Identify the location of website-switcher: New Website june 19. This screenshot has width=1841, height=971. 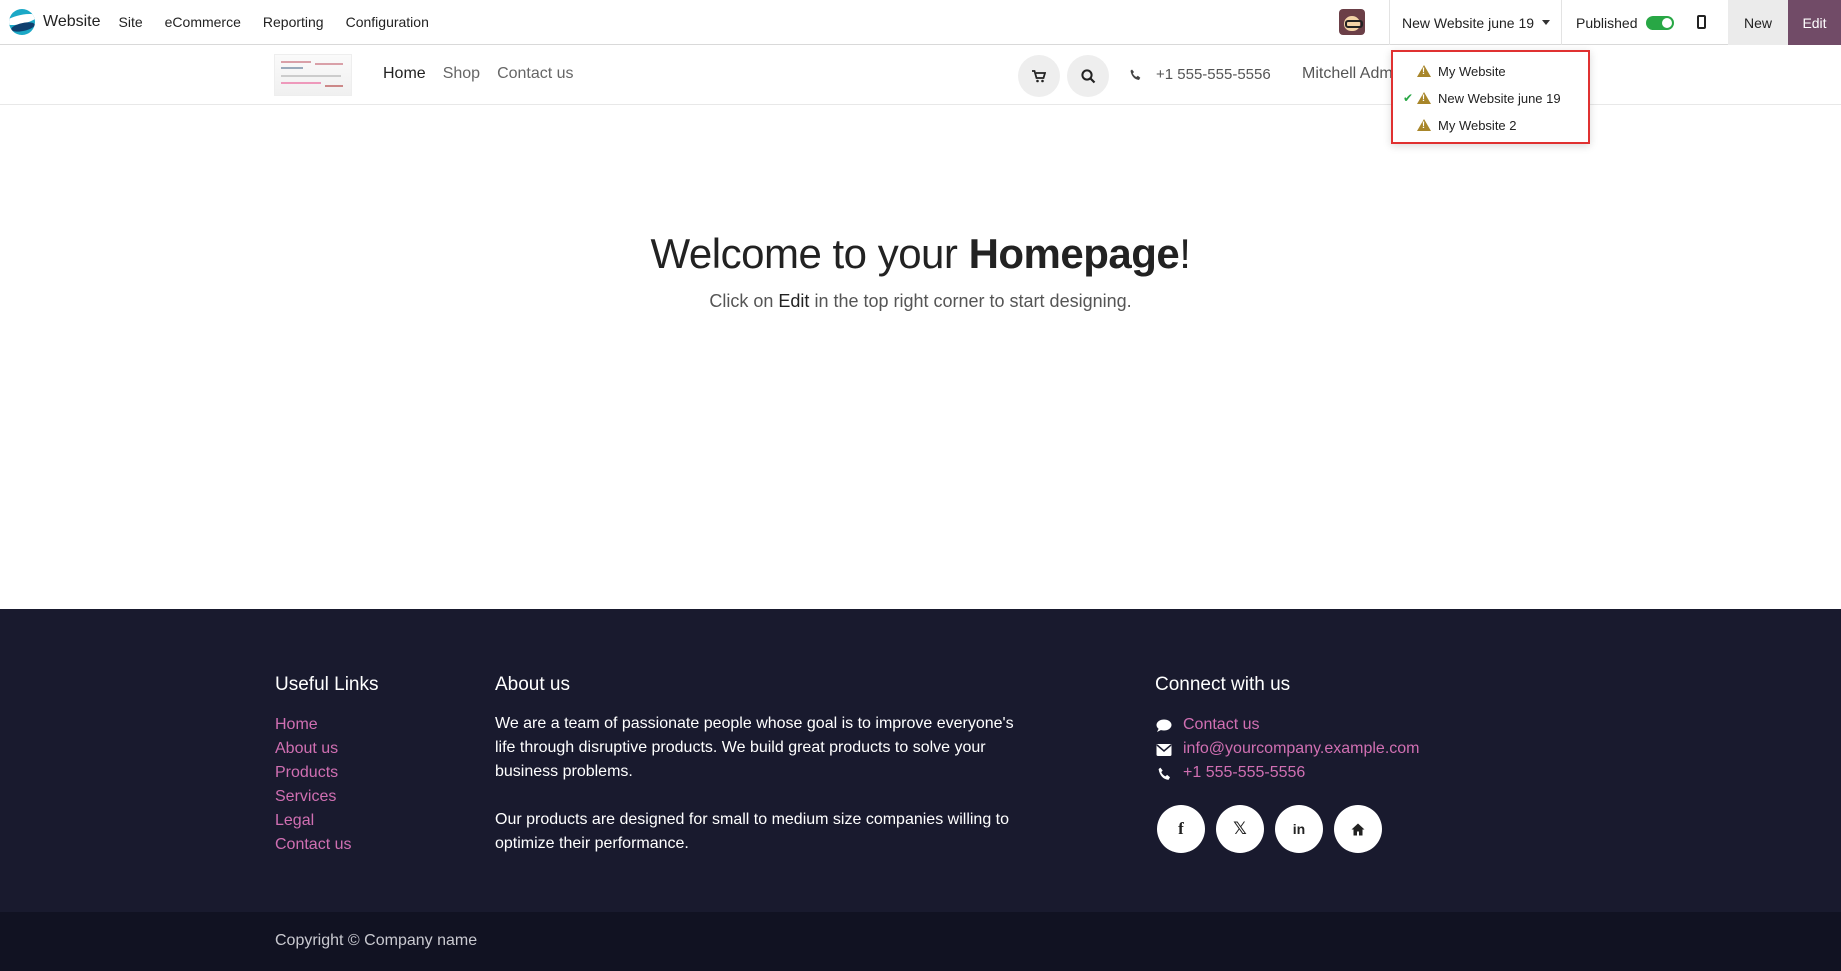
(1470, 22).